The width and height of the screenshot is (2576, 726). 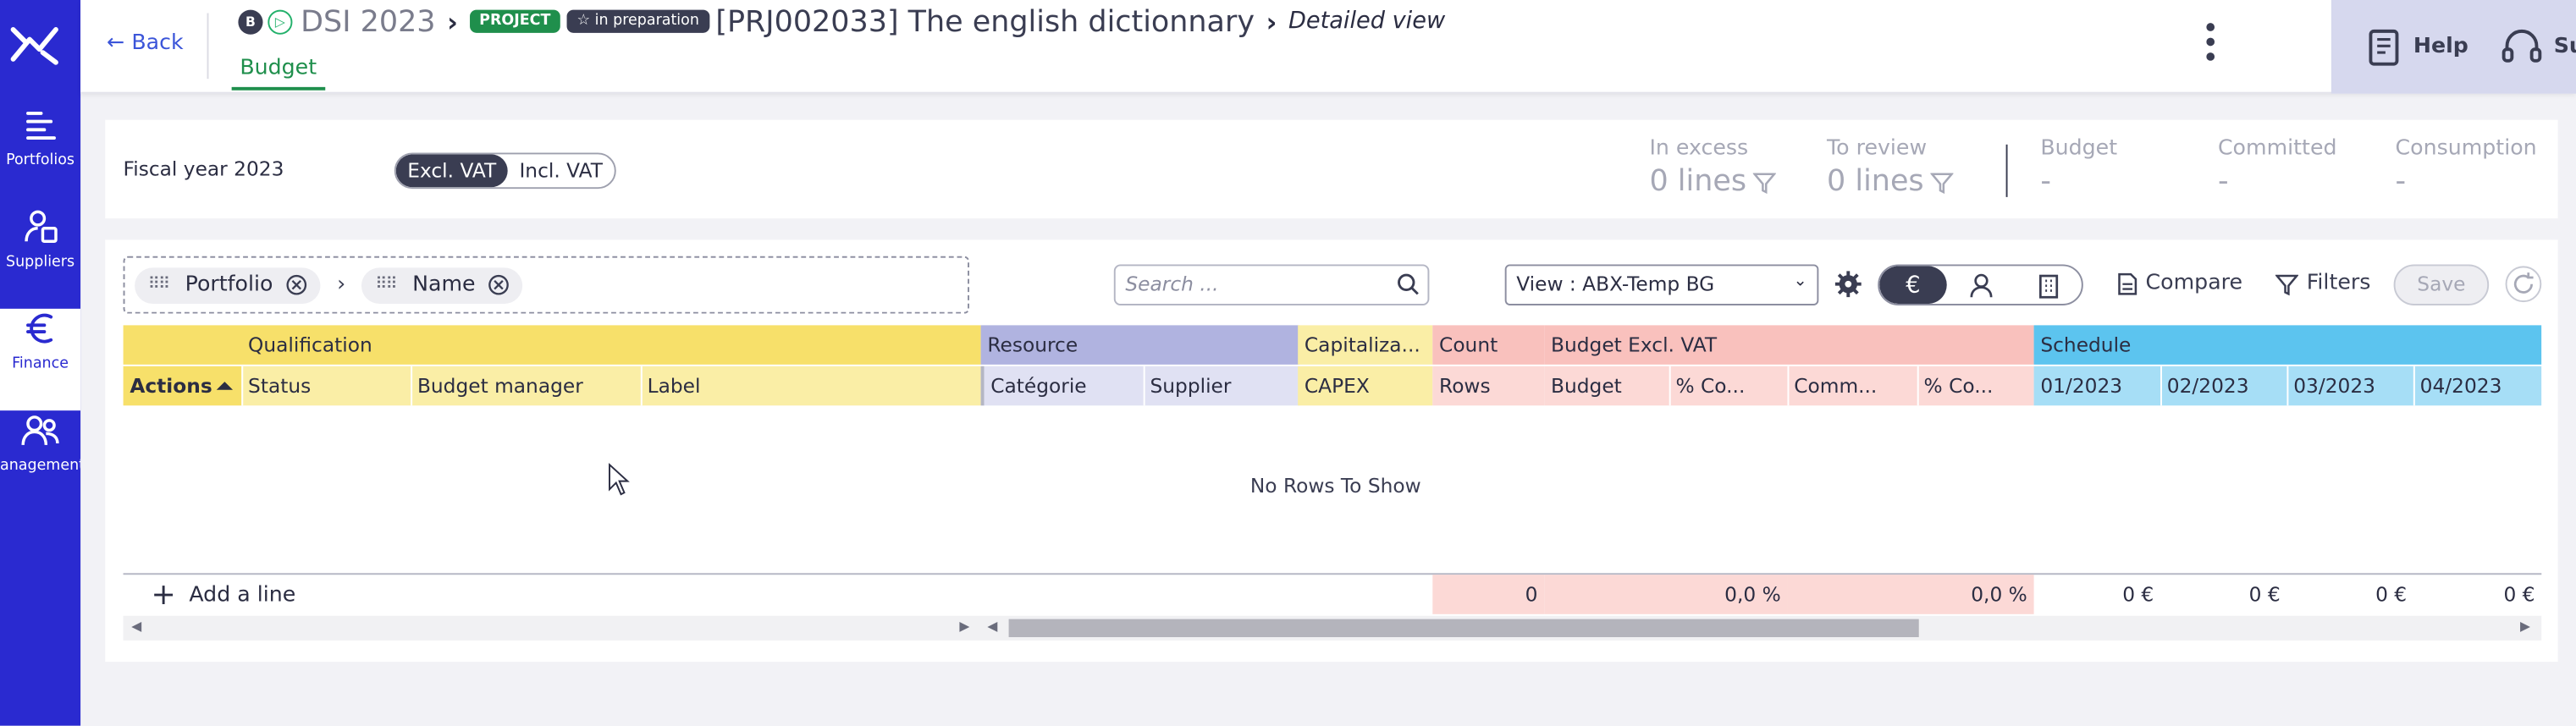 What do you see at coordinates (2265, 594) in the screenshot?
I see `total-month-02: 0 €` at bounding box center [2265, 594].